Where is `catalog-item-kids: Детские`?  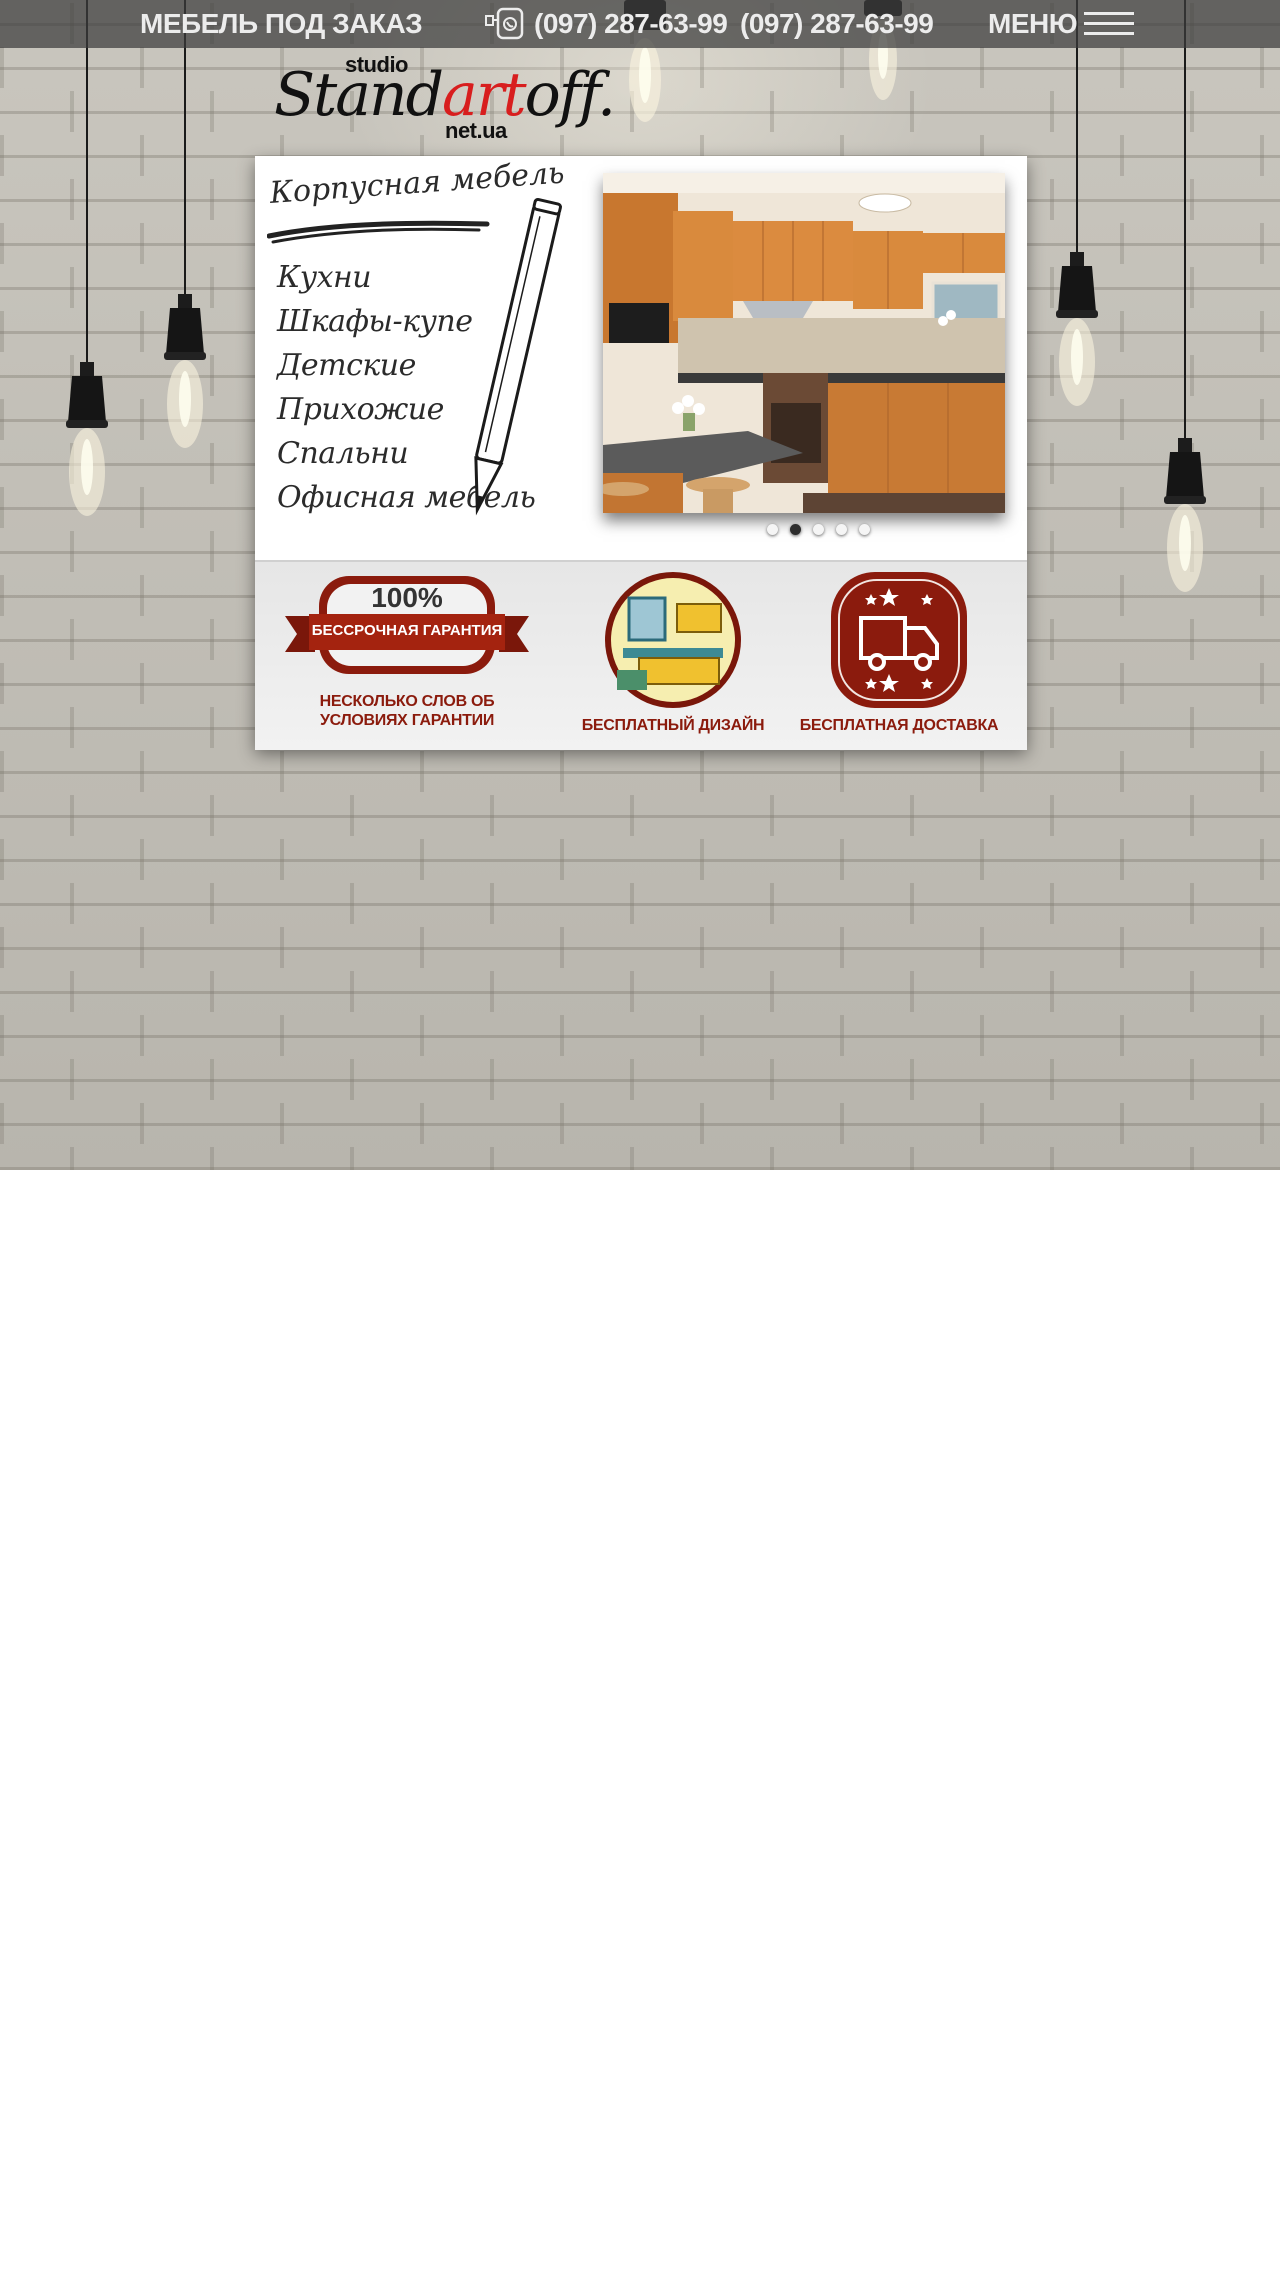 catalog-item-kids: Детские is located at coordinates (346, 365).